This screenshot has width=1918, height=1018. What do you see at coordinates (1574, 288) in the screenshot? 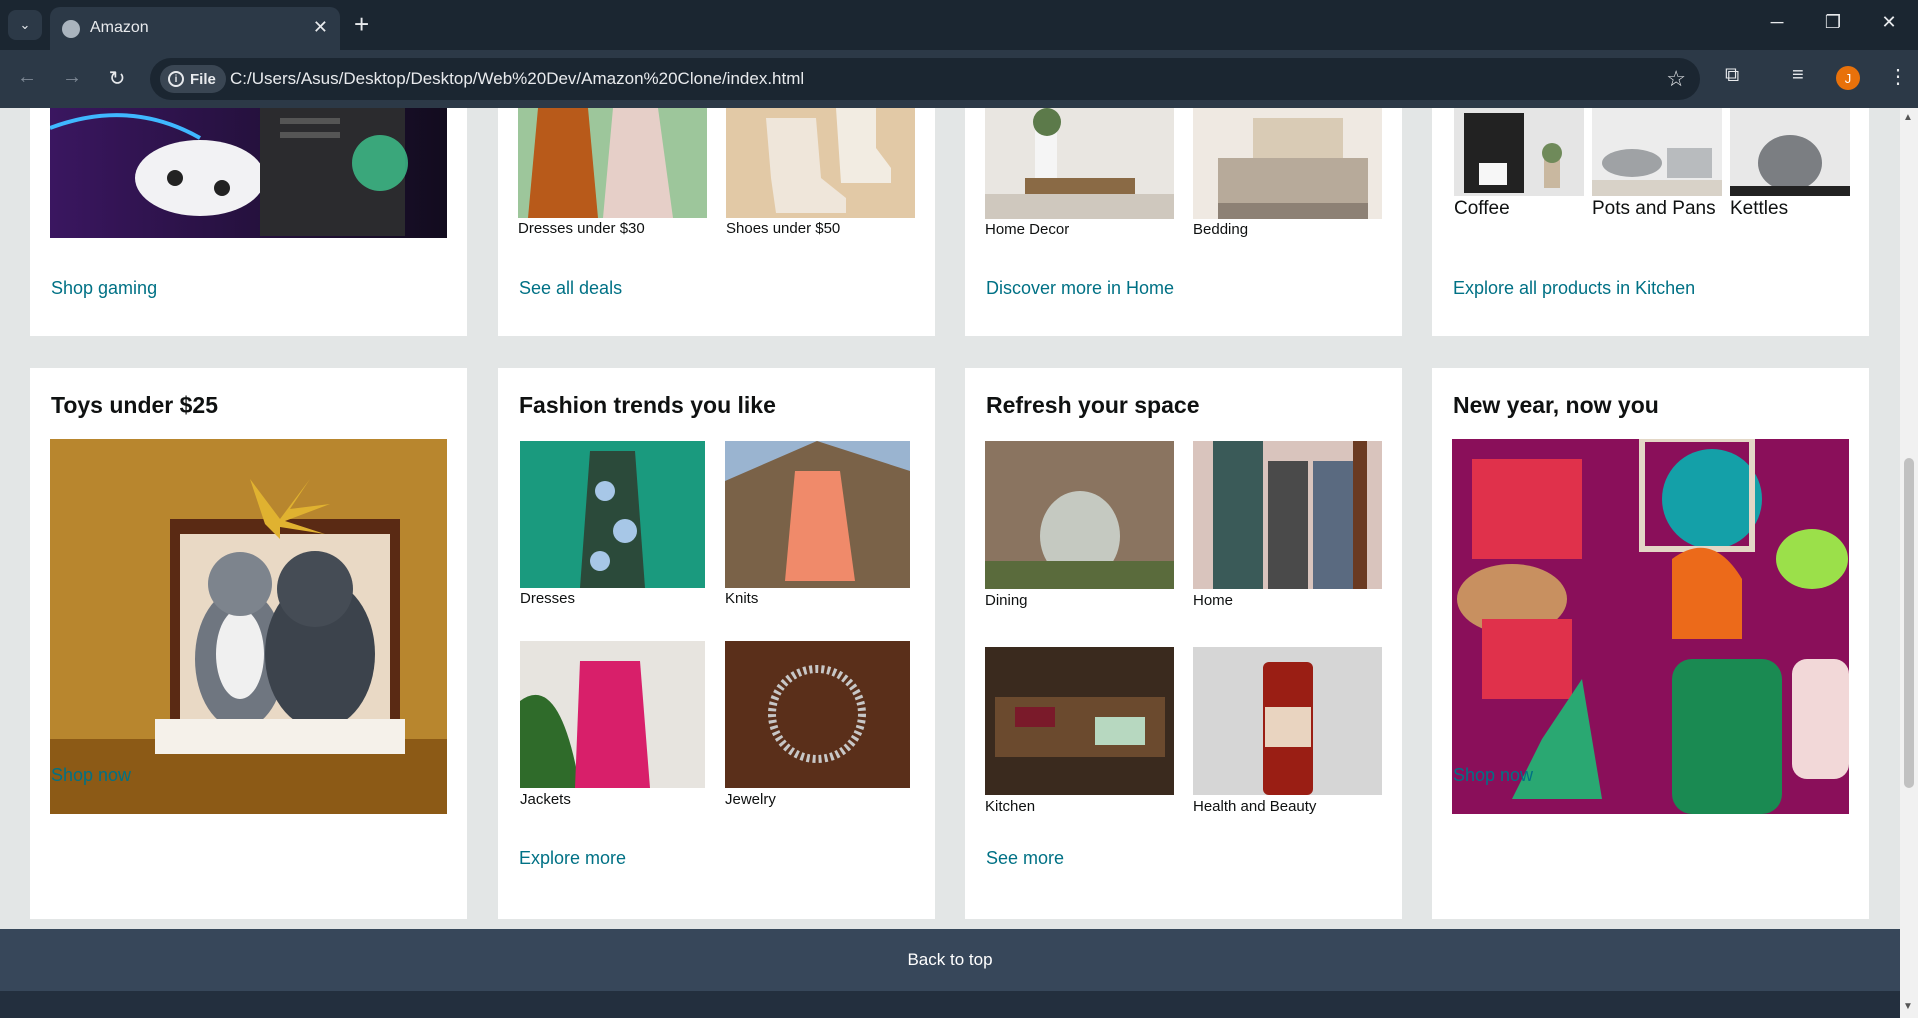
I see `explore-kitchen-link: Explore all products in Kitchen` at bounding box center [1574, 288].